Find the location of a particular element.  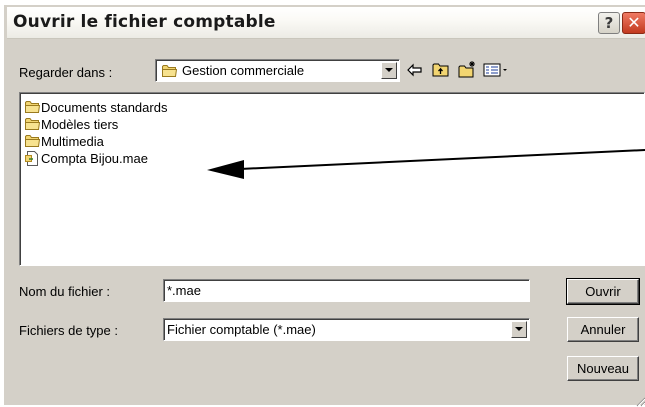

new-button: Nouveau is located at coordinates (603, 368).